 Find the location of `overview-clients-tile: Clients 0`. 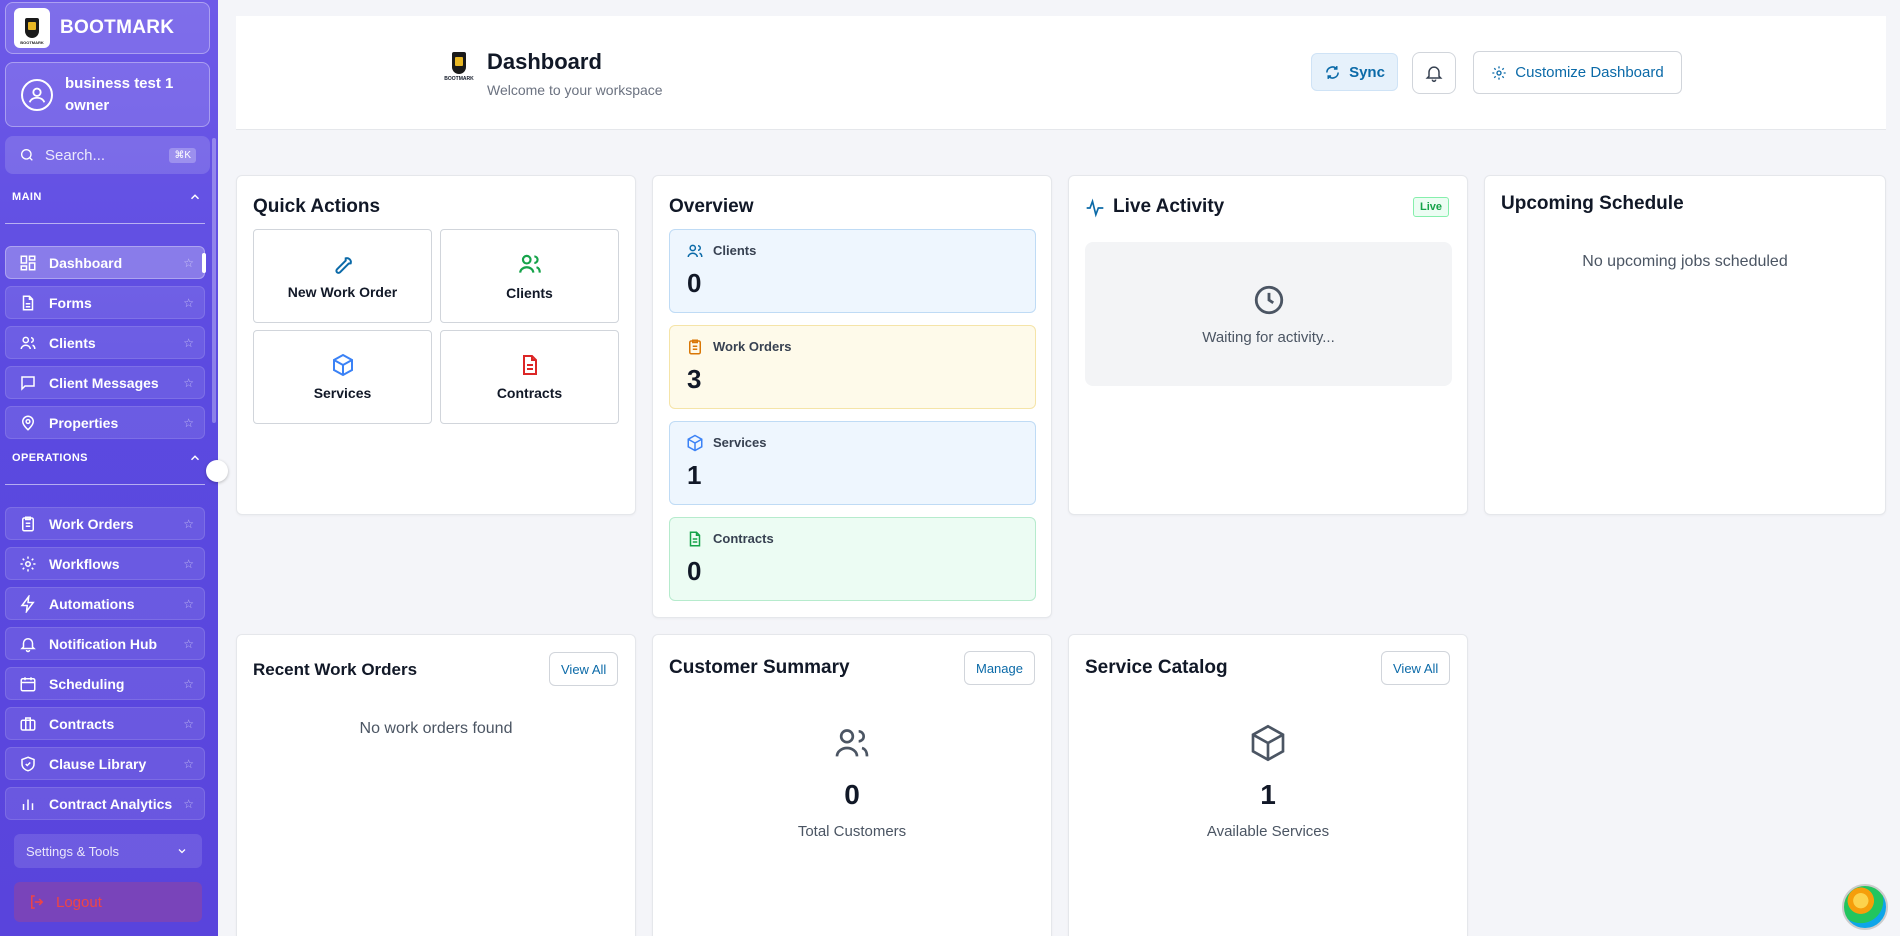

overview-clients-tile: Clients 0 is located at coordinates (852, 271).